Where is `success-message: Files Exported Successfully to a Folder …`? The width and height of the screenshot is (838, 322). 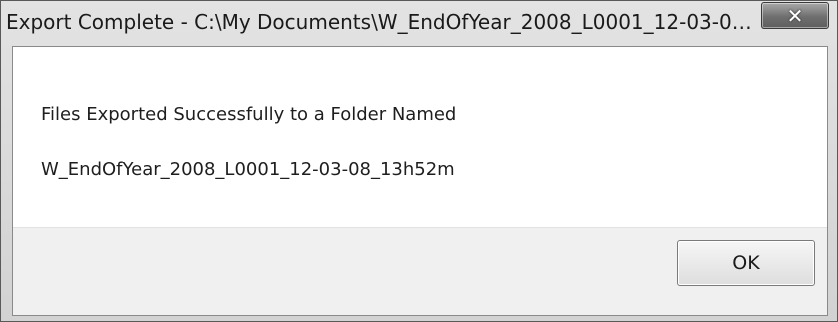 success-message: Files Exported Successfully to a Folder … is located at coordinates (249, 114).